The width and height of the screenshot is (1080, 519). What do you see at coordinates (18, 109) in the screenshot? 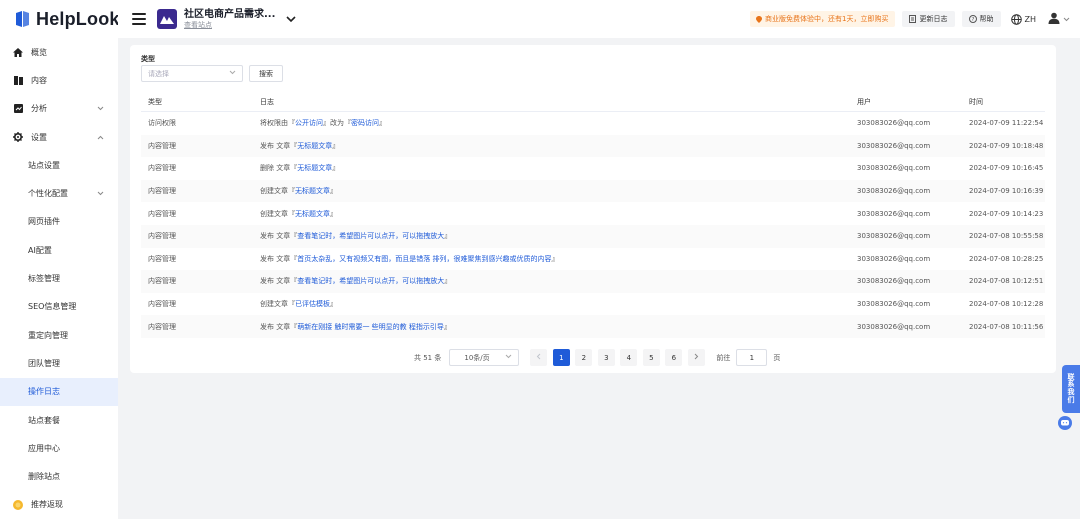
I see `chart-icon` at bounding box center [18, 109].